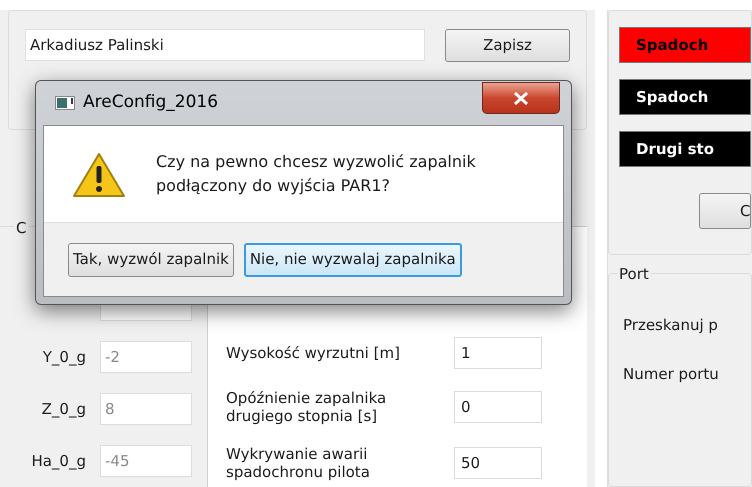  I want to click on field-label: Opóźnienie zapalnika drugiego stopnia [s], so click(307, 407).